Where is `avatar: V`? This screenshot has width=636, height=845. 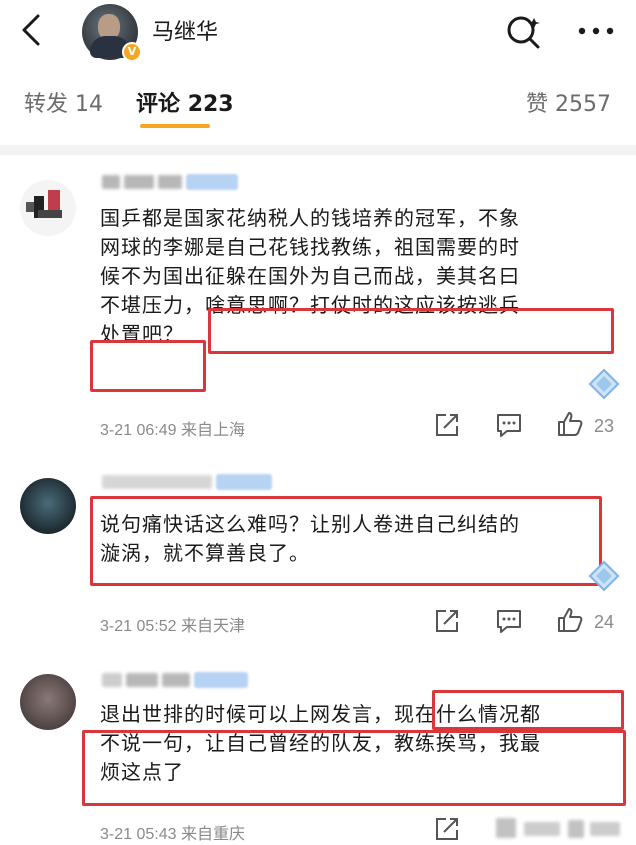
avatar: V is located at coordinates (112, 33).